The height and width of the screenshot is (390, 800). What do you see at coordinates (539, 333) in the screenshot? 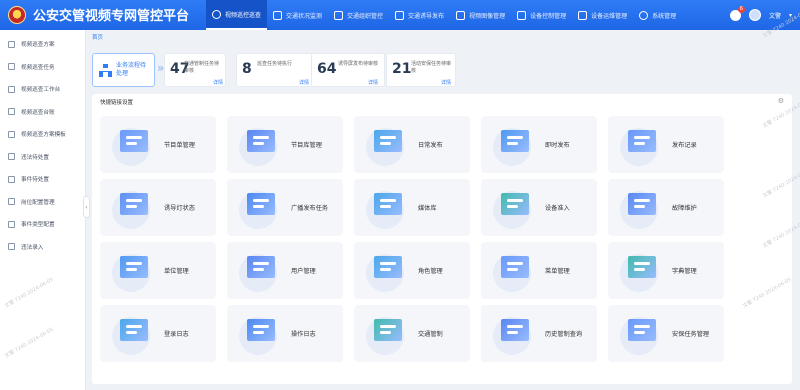
I see `quick-link-tile: 历史管制查询` at bounding box center [539, 333].